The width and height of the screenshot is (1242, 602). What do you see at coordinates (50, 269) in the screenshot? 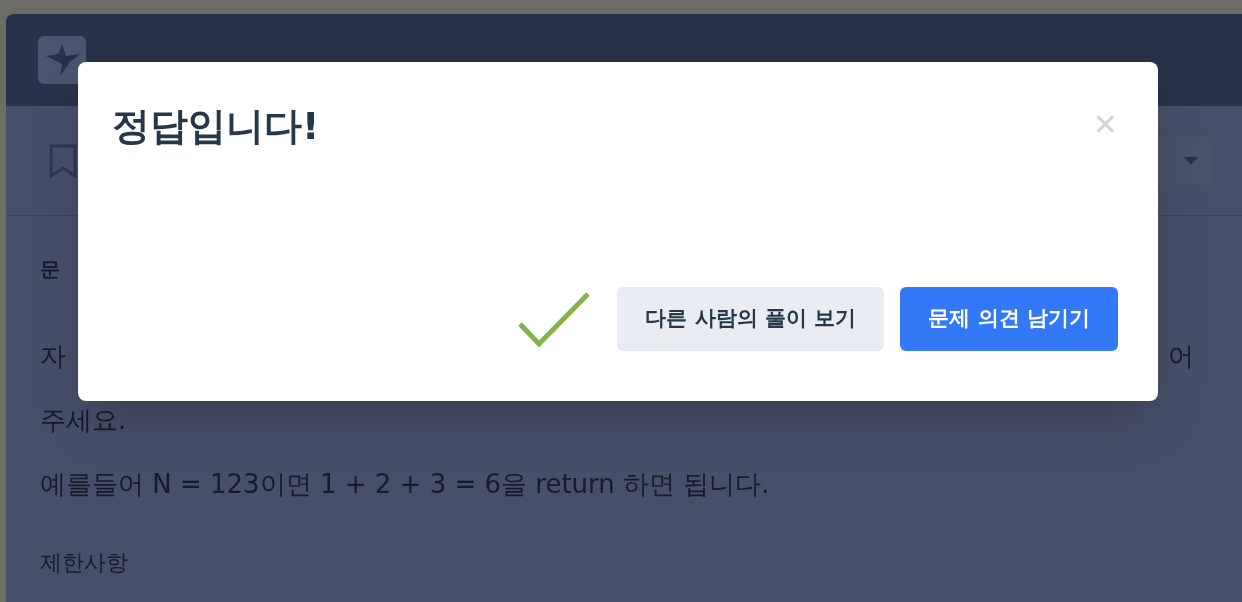
I see `section-label: 문` at bounding box center [50, 269].